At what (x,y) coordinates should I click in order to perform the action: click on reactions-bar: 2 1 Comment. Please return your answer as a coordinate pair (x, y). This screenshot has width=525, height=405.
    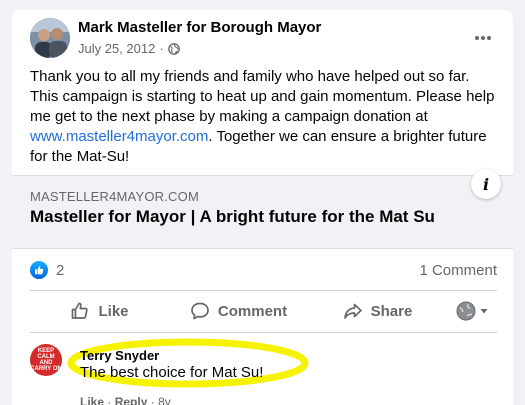
    Looking at the image, I should click on (263, 270).